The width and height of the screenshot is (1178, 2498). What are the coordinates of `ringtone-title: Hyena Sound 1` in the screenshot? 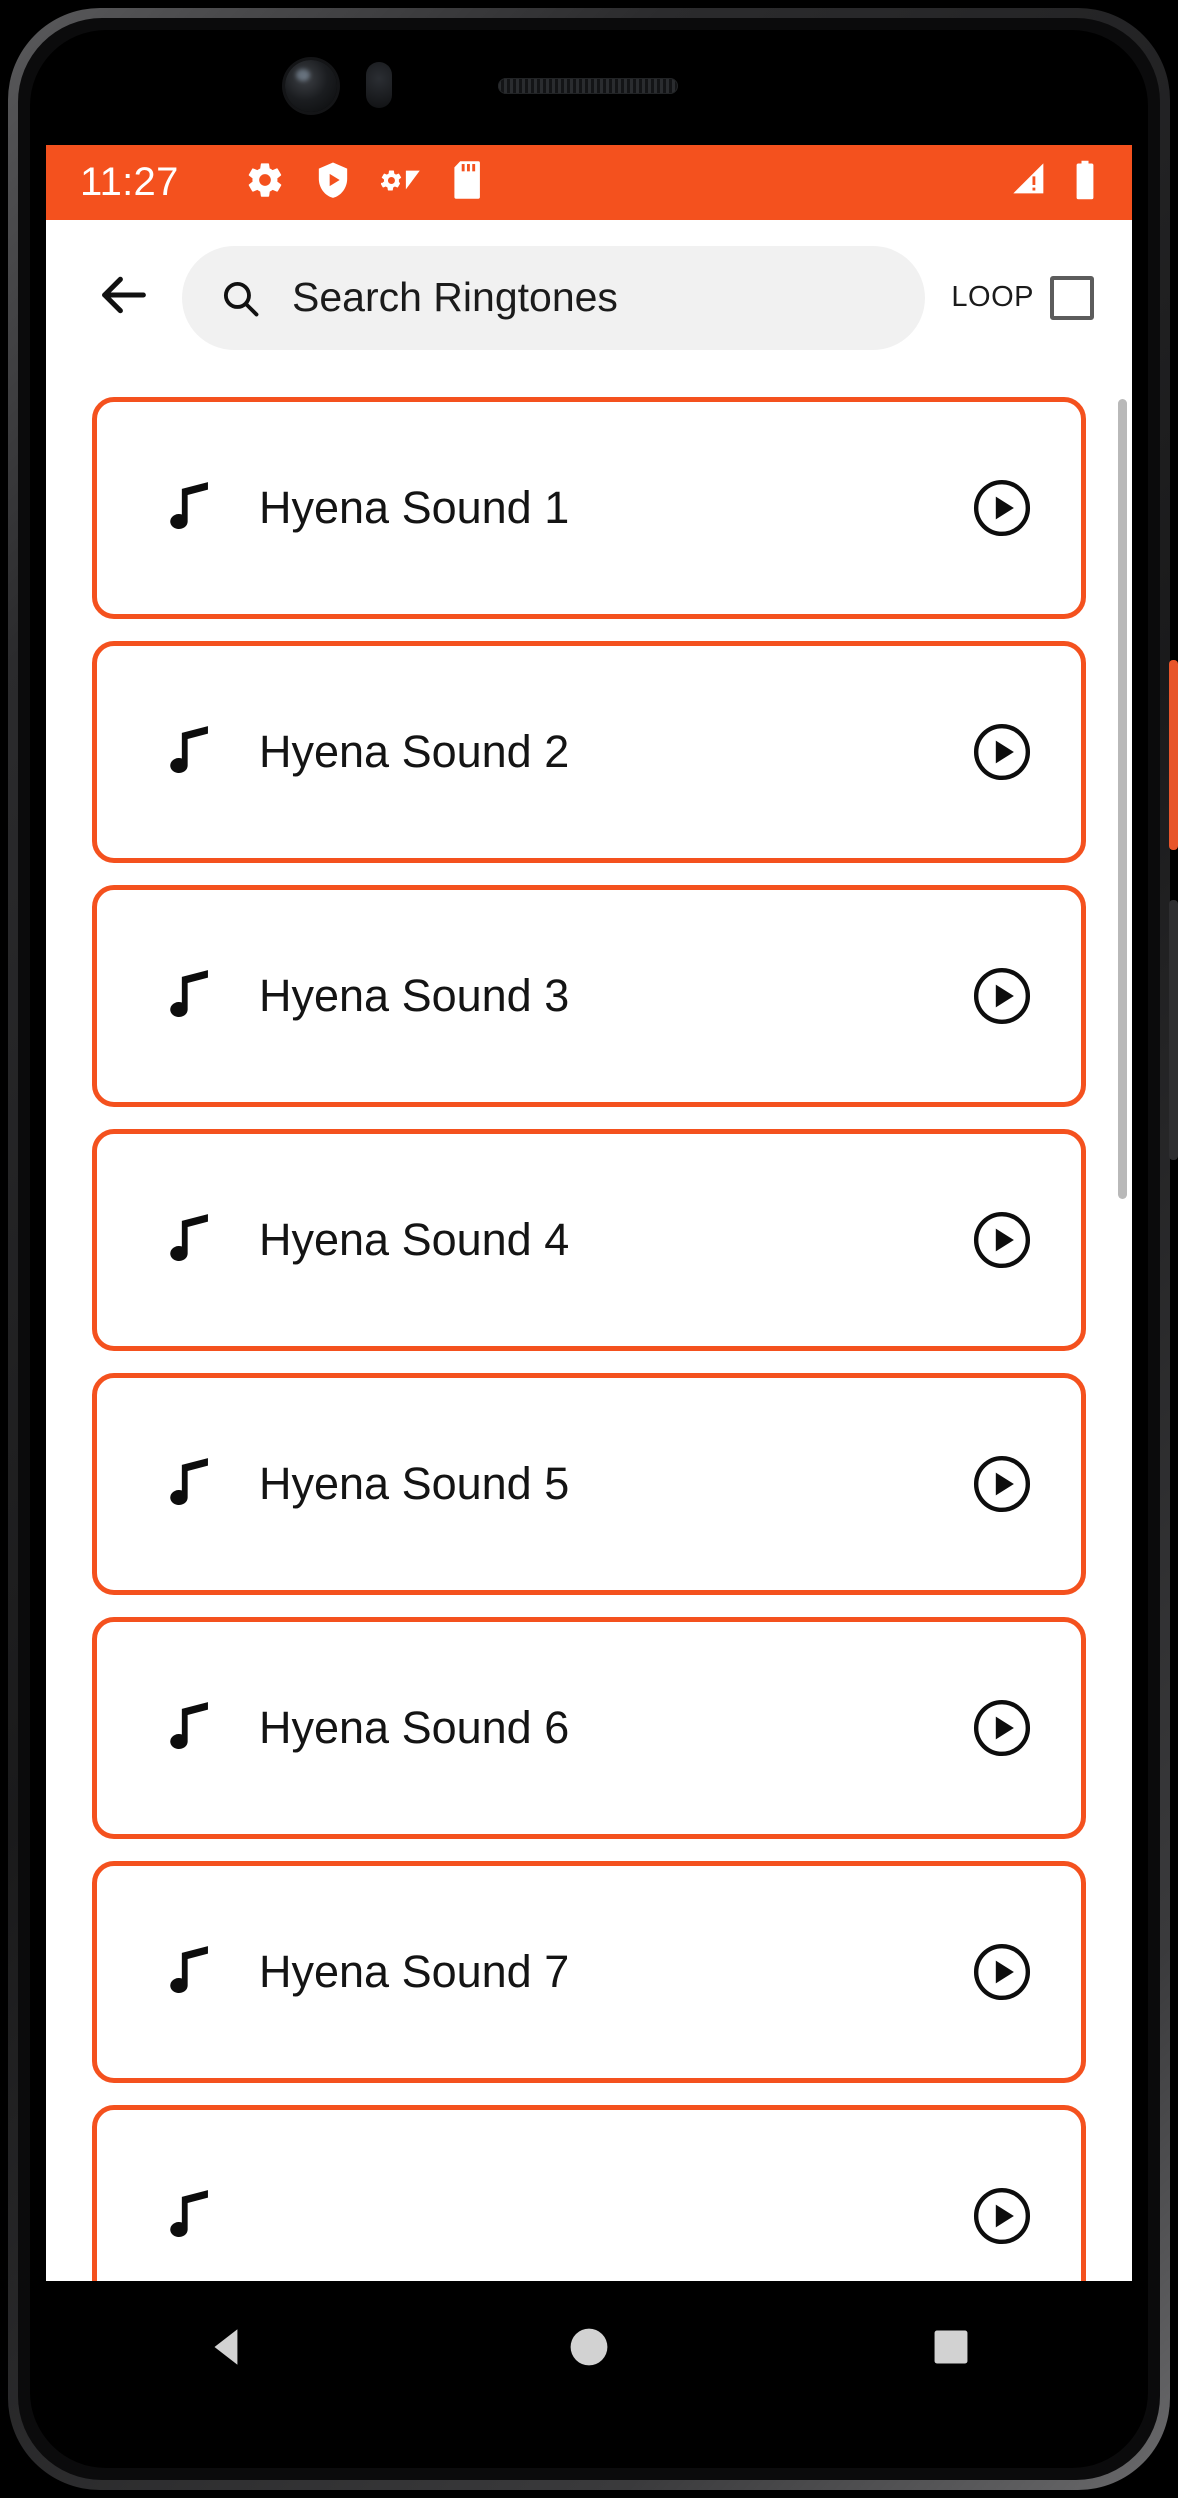 It's located at (414, 507).